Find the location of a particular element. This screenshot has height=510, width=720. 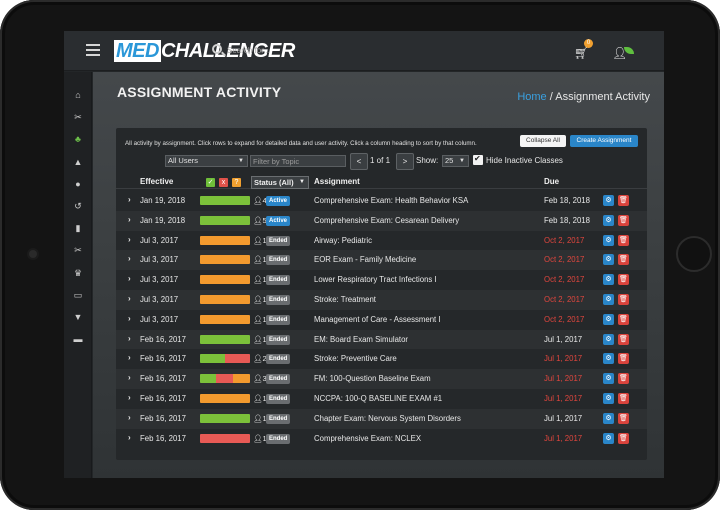

status-badge: Active is located at coordinates (278, 201).